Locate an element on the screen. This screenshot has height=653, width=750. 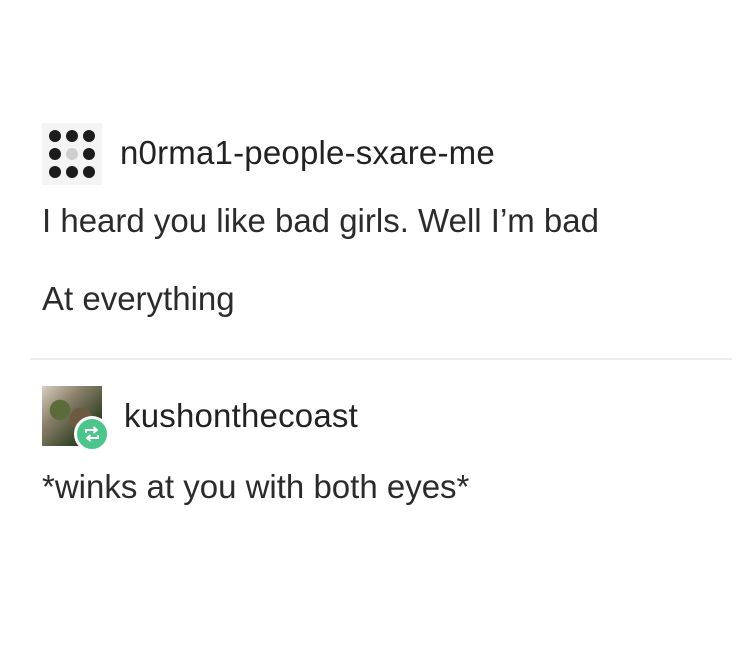
username-link: kushonthecoast is located at coordinates (241, 416).